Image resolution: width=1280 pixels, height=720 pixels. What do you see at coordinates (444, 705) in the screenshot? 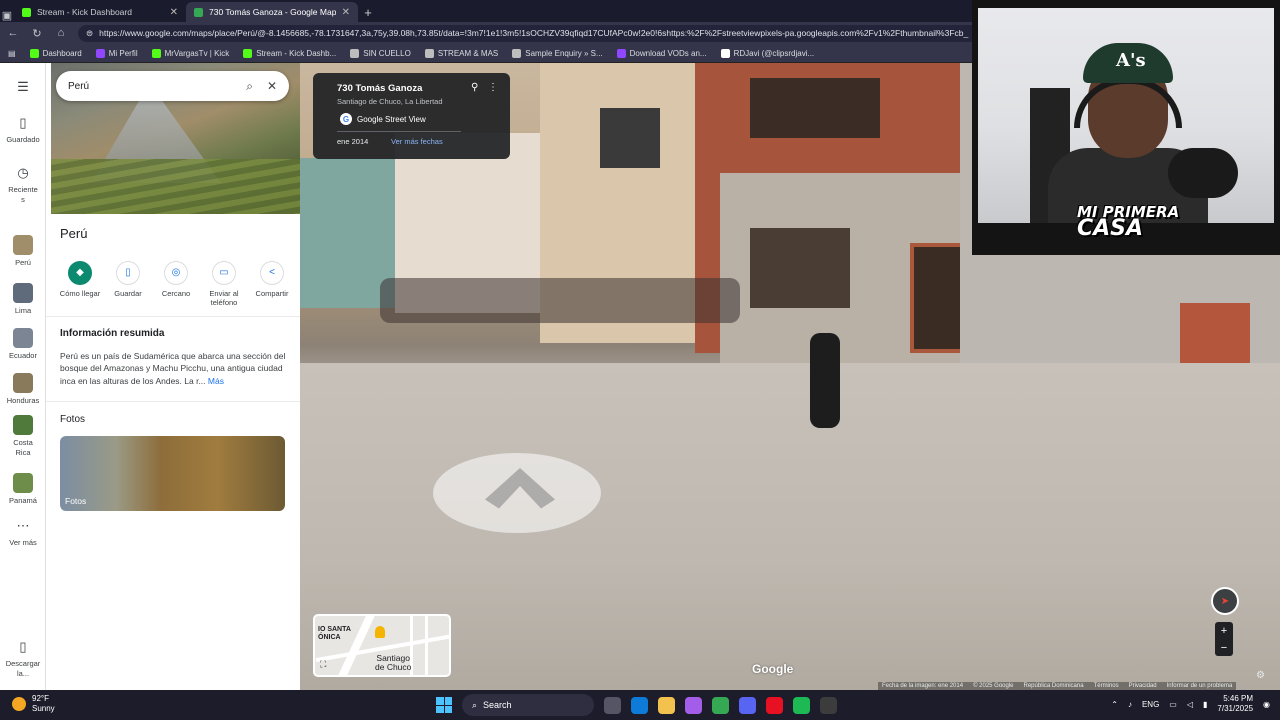
I see `windows-start-icon` at bounding box center [444, 705].